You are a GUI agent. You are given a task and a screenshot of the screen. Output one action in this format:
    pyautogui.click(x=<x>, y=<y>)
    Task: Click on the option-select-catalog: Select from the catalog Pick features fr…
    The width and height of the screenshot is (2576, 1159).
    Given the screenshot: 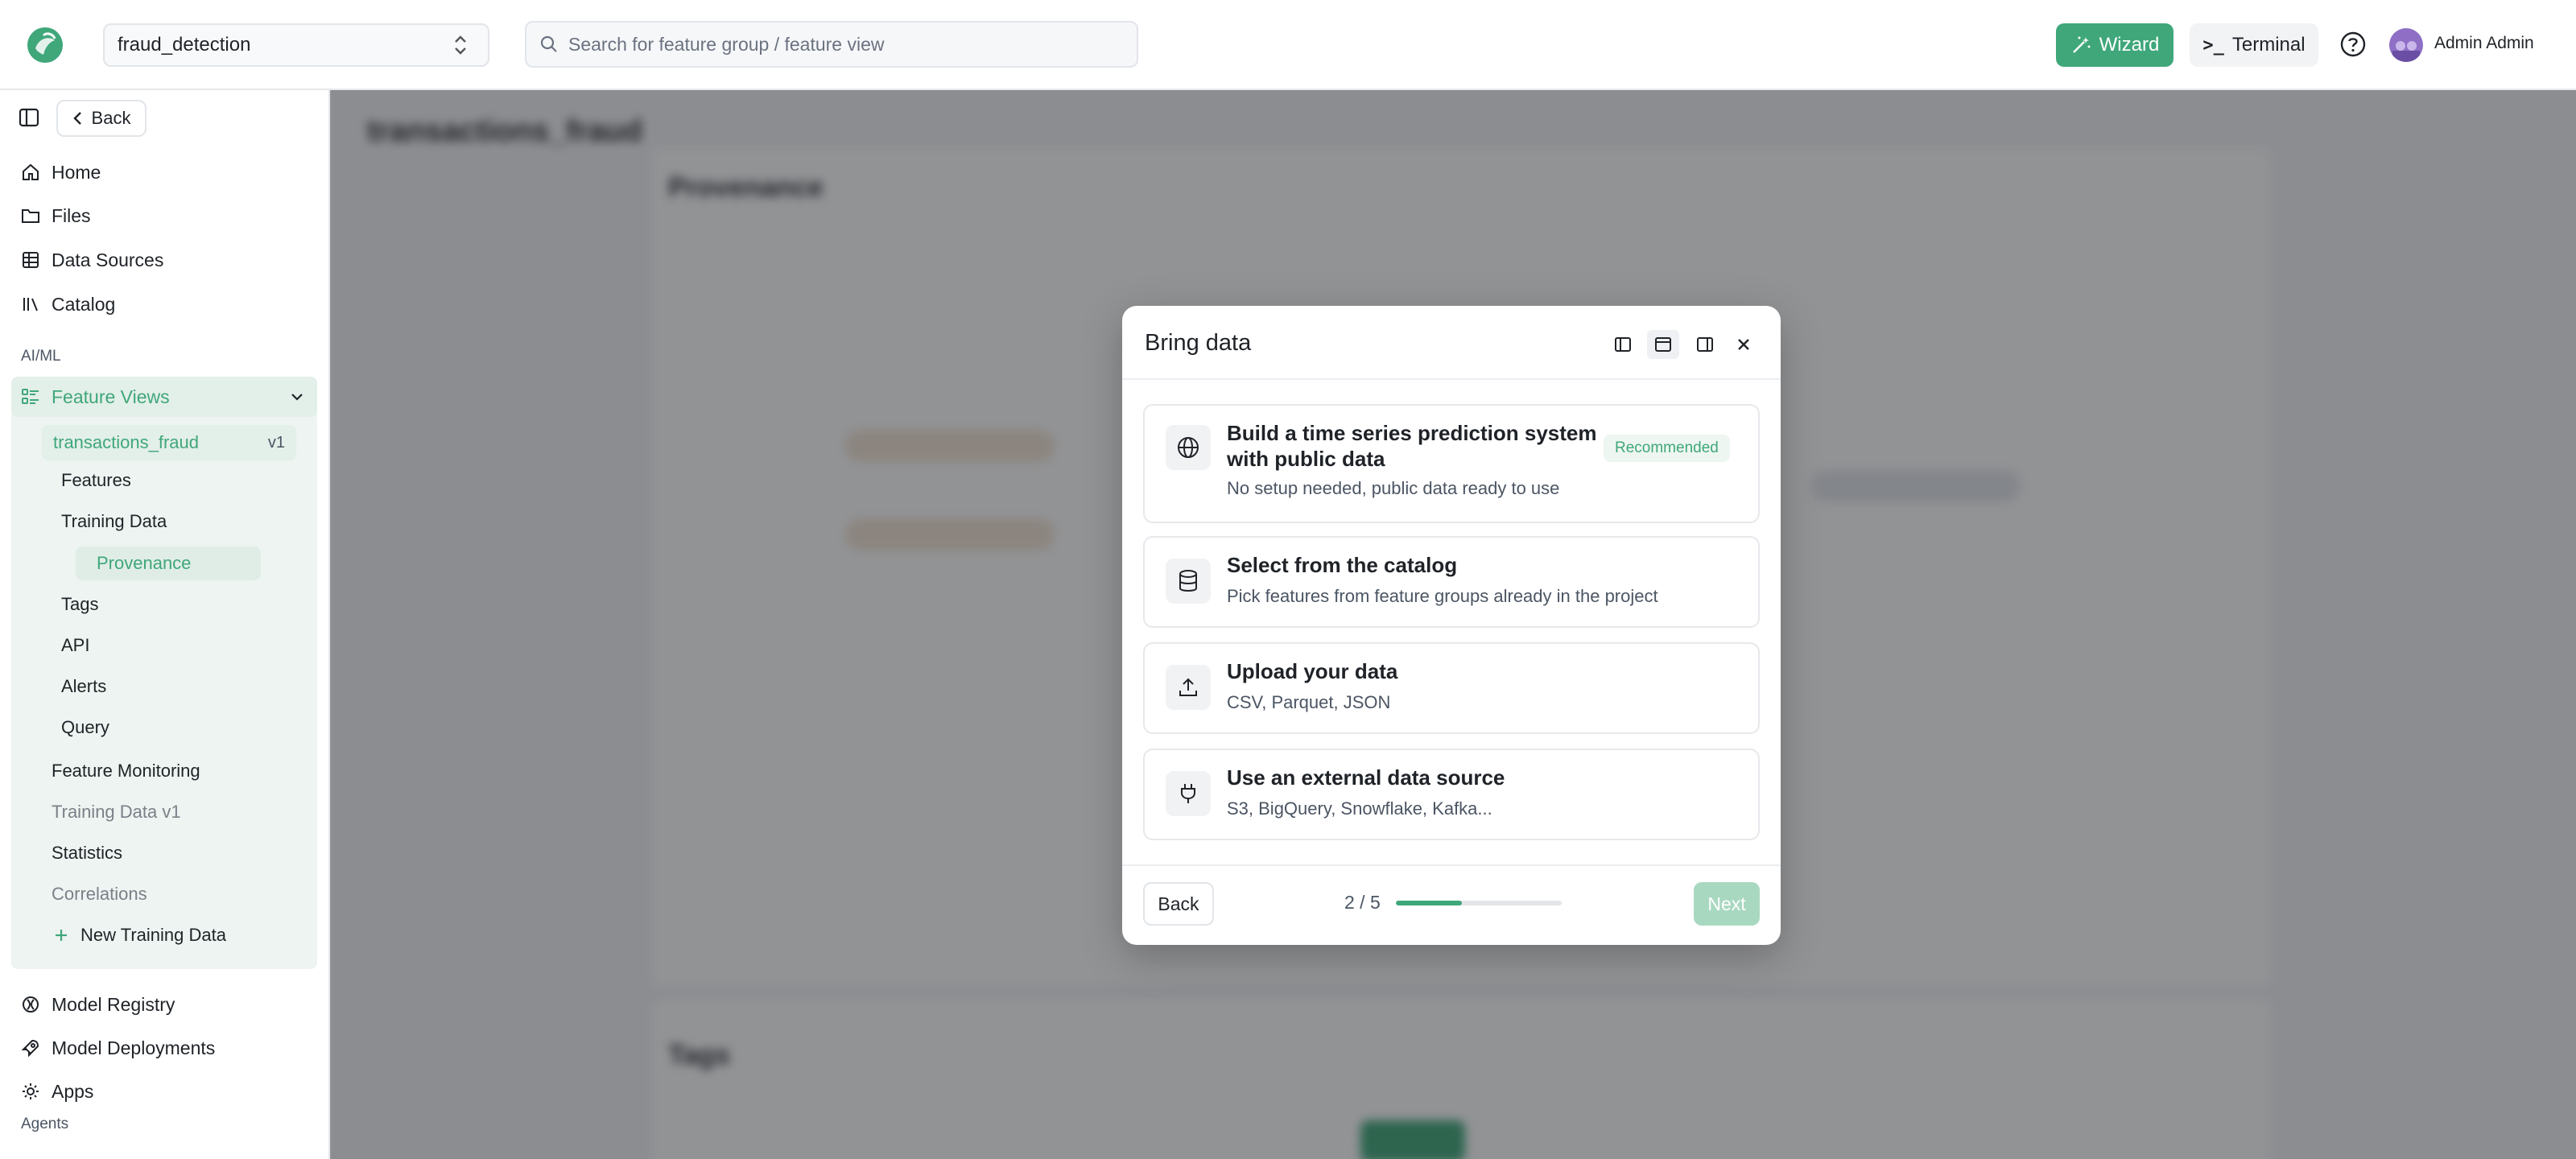 What is the action you would take?
    pyautogui.click(x=1451, y=582)
    